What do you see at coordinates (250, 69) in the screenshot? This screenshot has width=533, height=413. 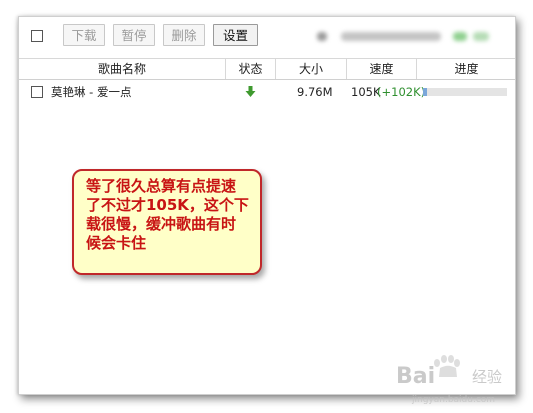 I see `column-header-status: 状态` at bounding box center [250, 69].